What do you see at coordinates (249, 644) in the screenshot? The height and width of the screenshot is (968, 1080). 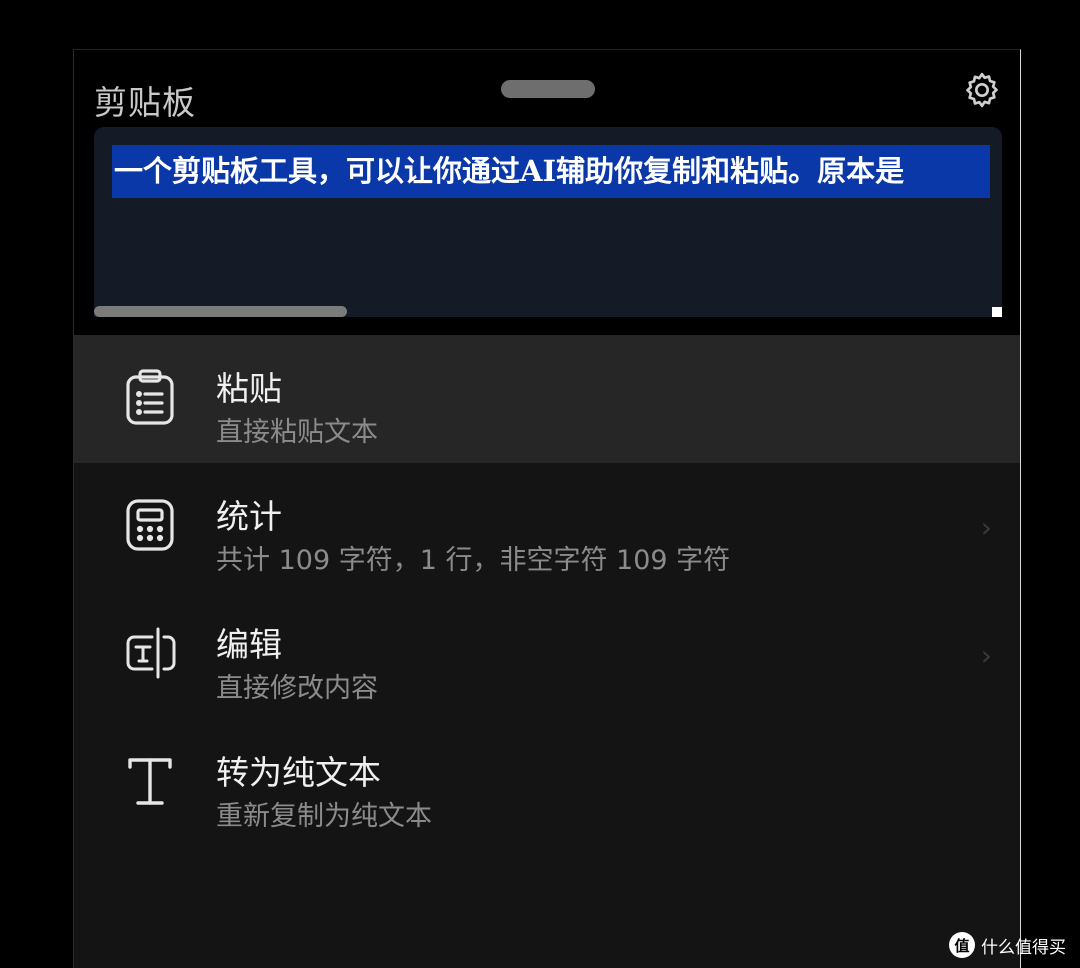 I see `menu-item-label: 编辑` at bounding box center [249, 644].